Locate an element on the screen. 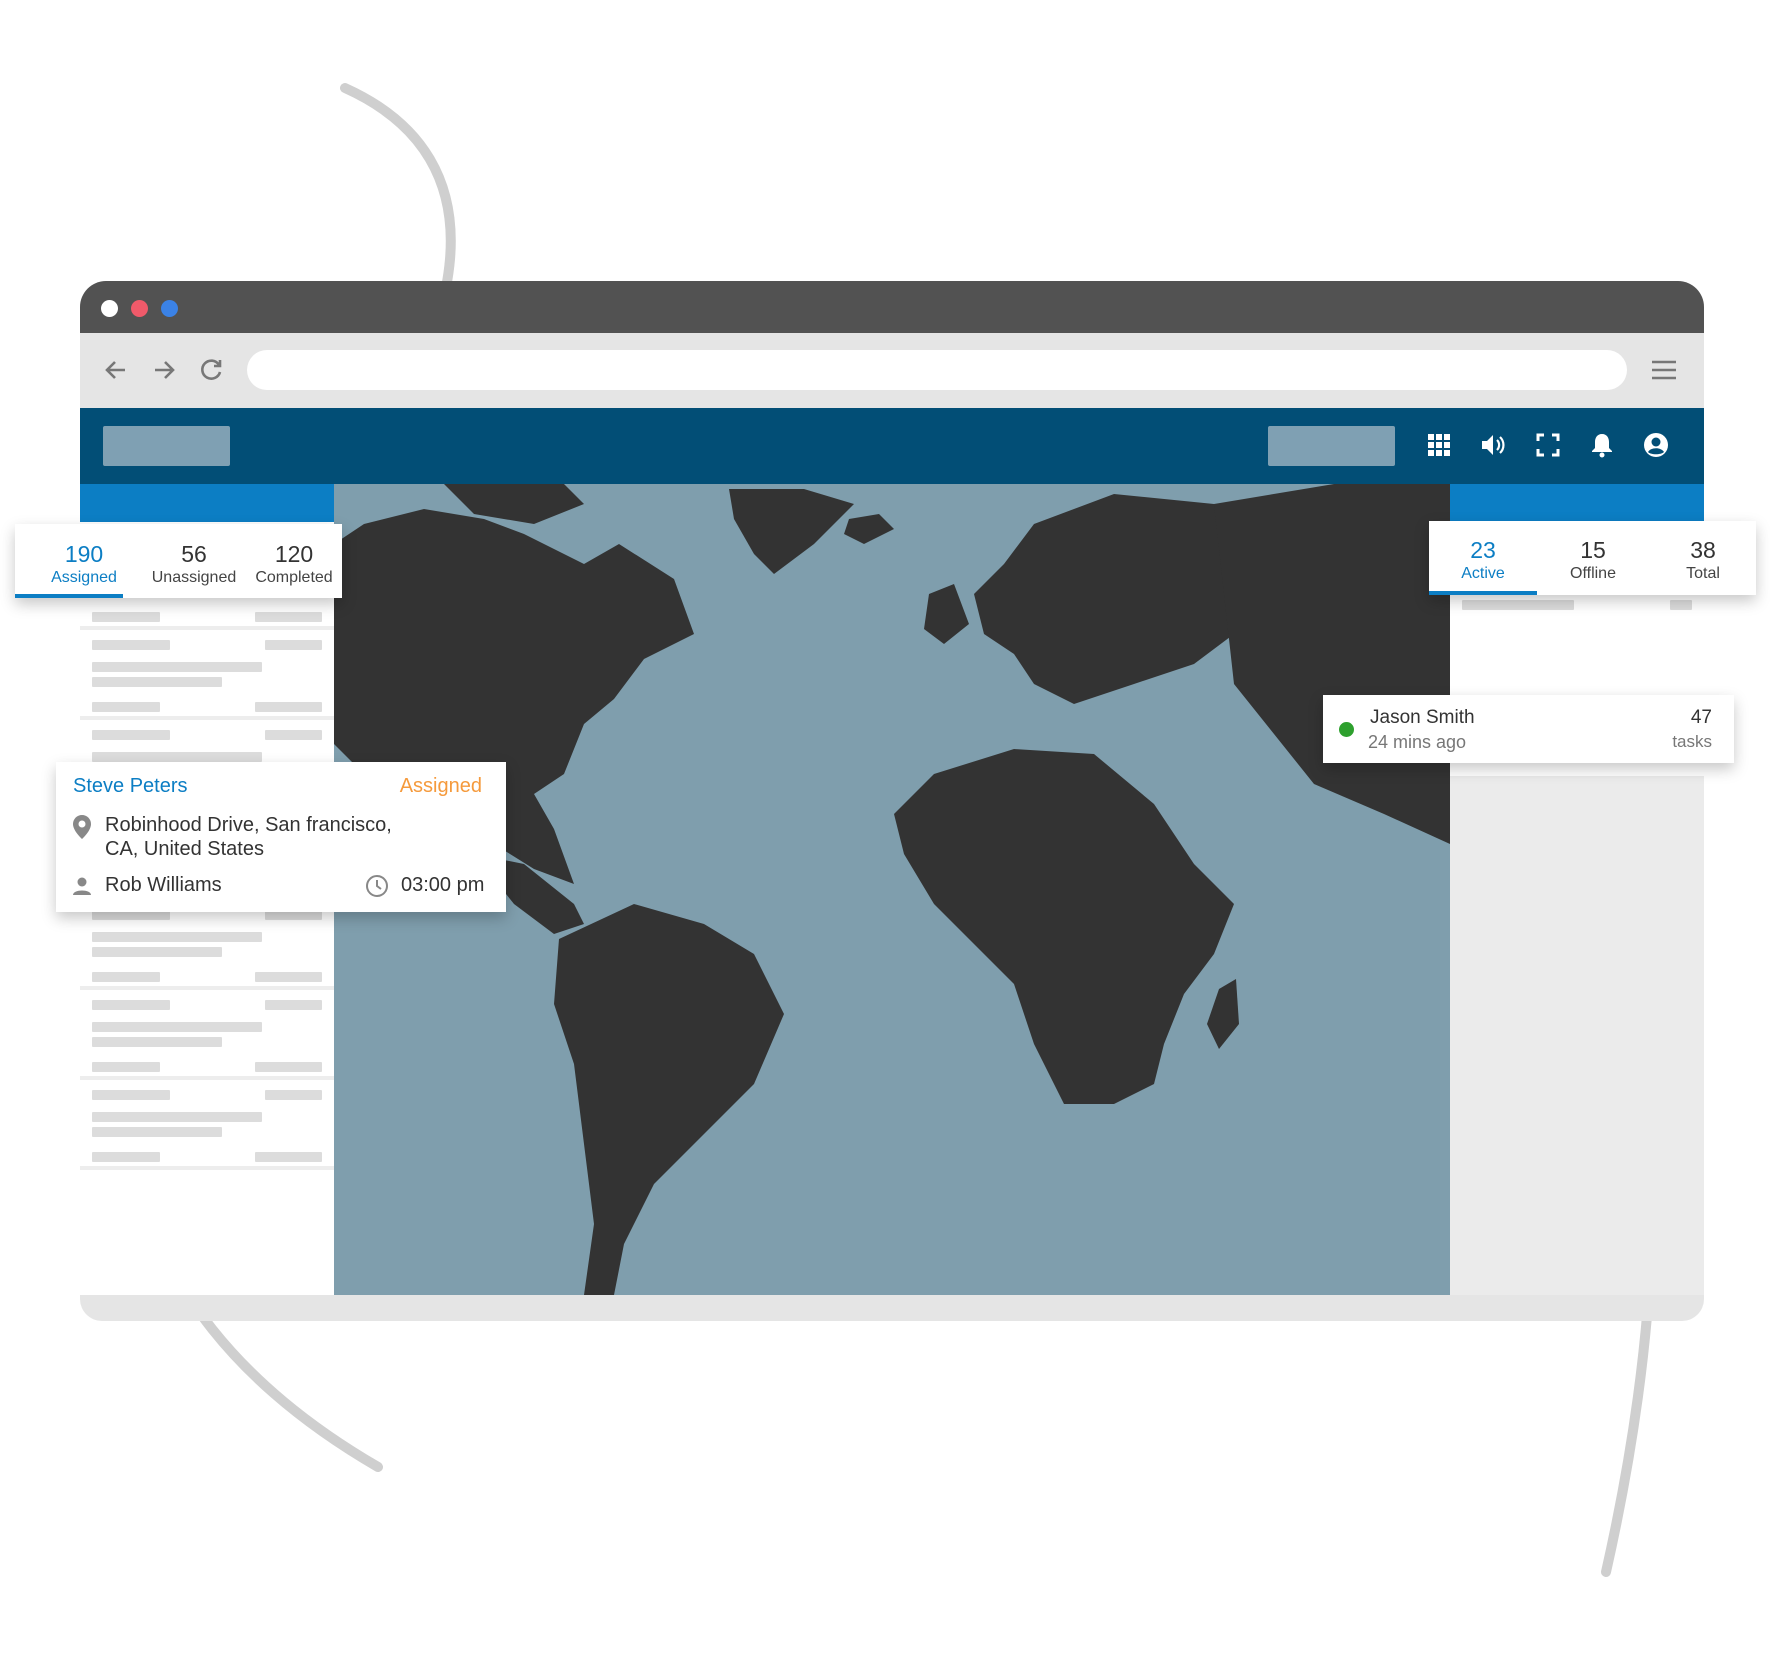 The width and height of the screenshot is (1770, 1662). window-maximize-dot is located at coordinates (169, 308).